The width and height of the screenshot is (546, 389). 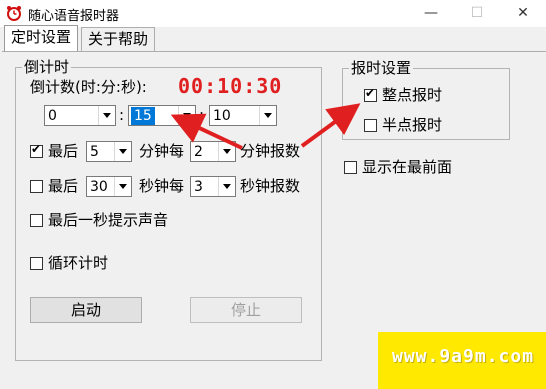 What do you see at coordinates (80, 115) in the screenshot?
I see `hours-select: 0` at bounding box center [80, 115].